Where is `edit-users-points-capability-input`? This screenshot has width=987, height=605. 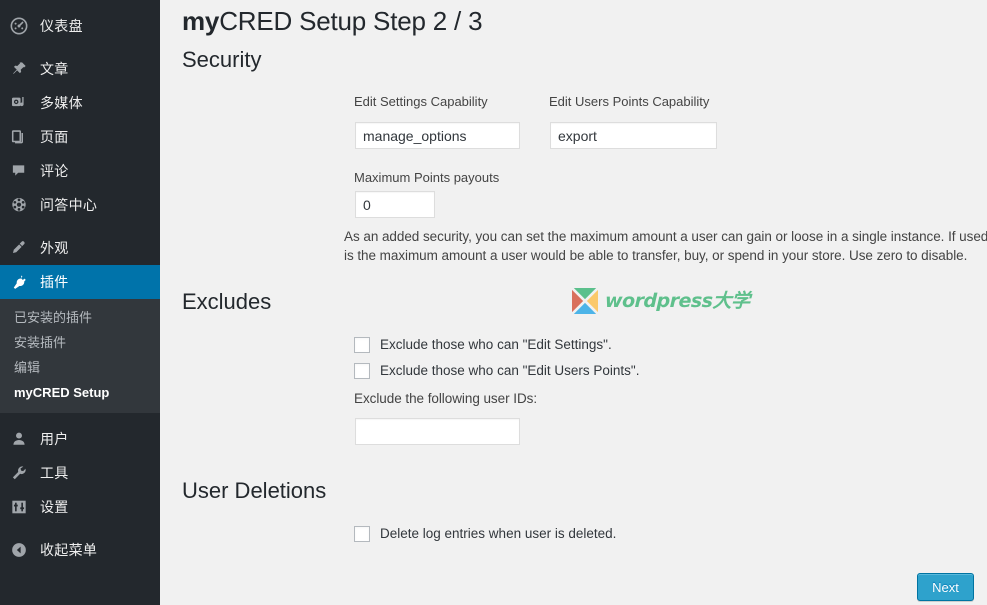
edit-users-points-capability-input is located at coordinates (633, 135).